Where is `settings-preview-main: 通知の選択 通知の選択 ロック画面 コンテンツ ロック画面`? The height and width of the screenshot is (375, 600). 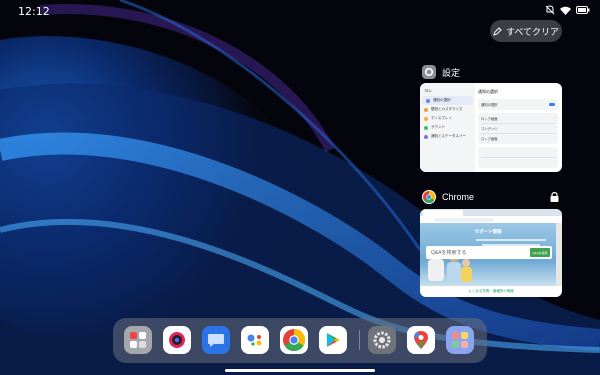
settings-preview-main: 通知の選択 通知の選択 ロック画面 コンテンツ ロック画面 is located at coordinates (518, 127).